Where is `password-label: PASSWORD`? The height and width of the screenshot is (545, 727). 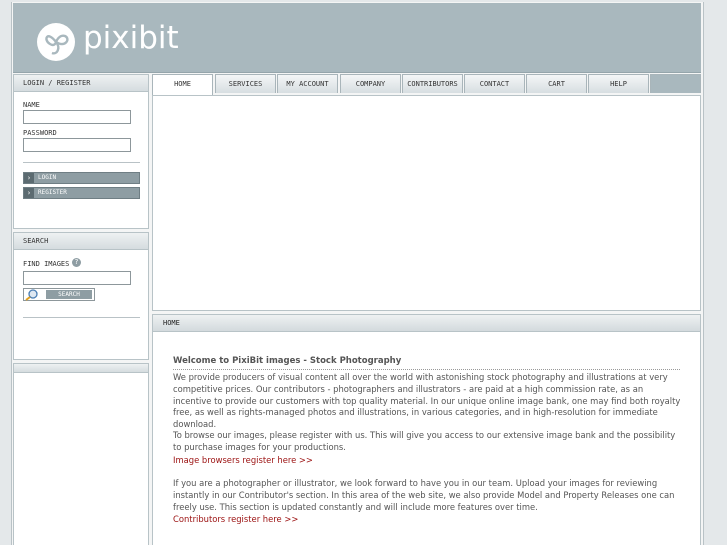
password-label: PASSWORD is located at coordinates (40, 133).